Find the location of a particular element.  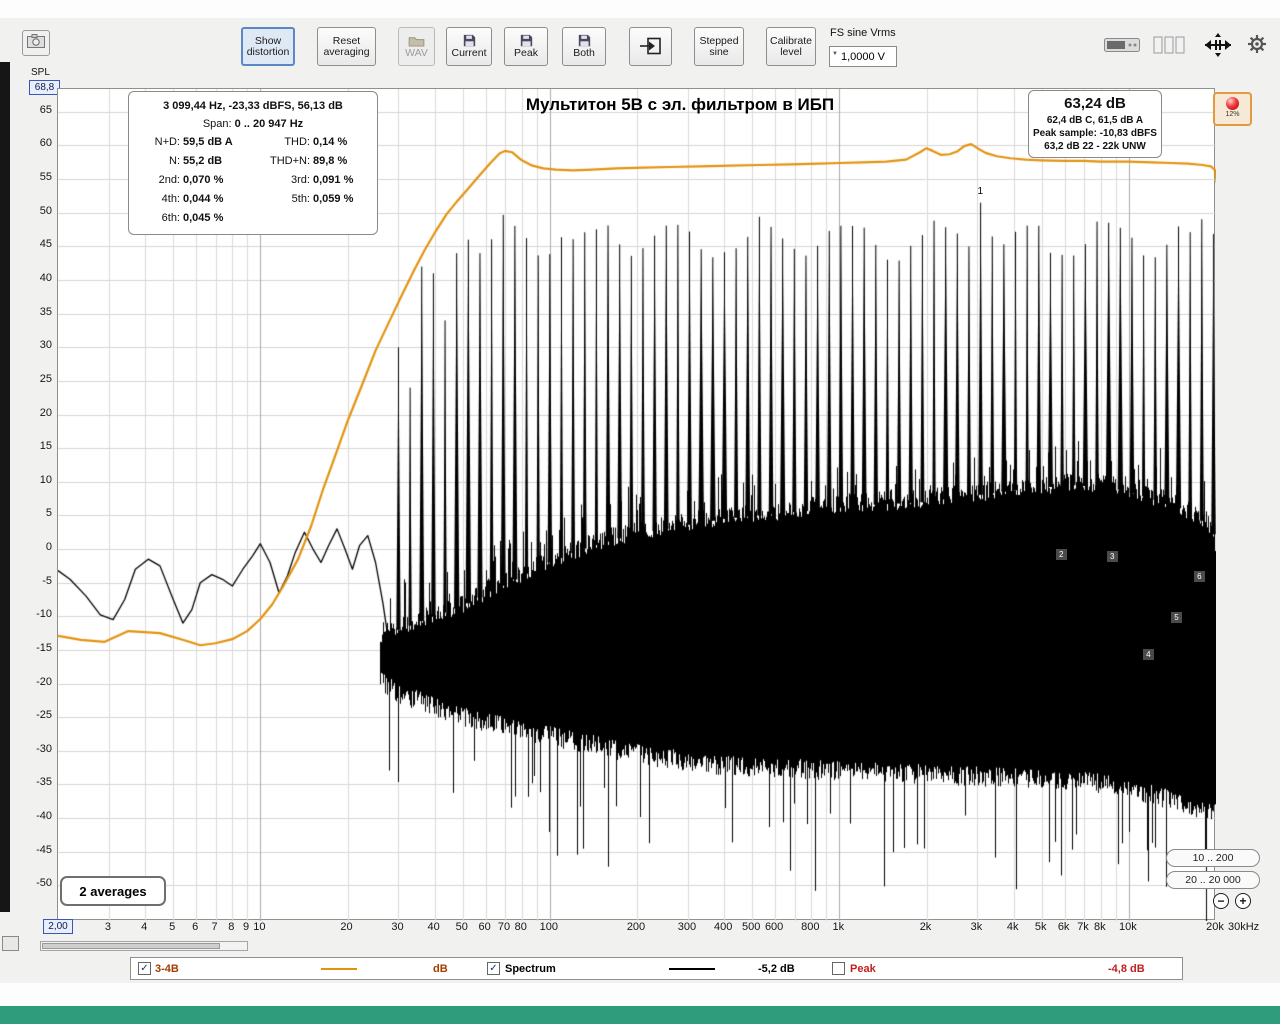

horizontal-scrollbar is located at coordinates (144, 946).